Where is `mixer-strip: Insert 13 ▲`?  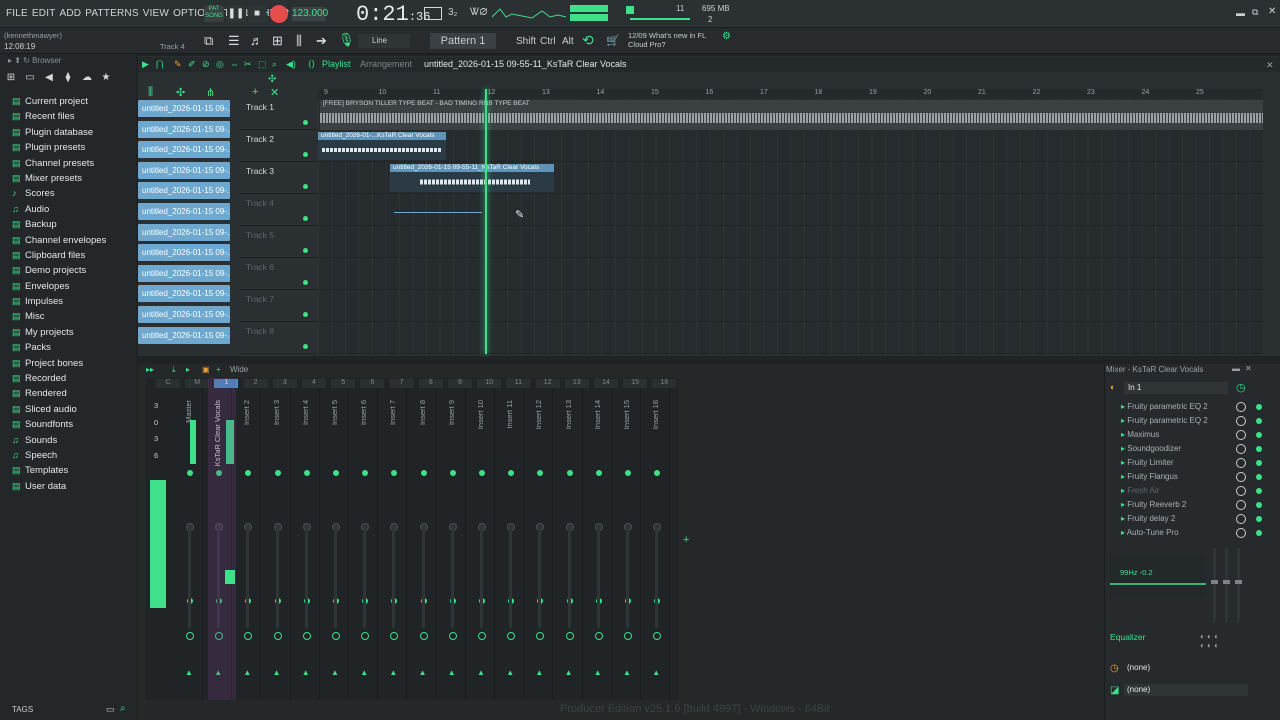
mixer-strip: Insert 13 ▲ is located at coordinates (569, 539).